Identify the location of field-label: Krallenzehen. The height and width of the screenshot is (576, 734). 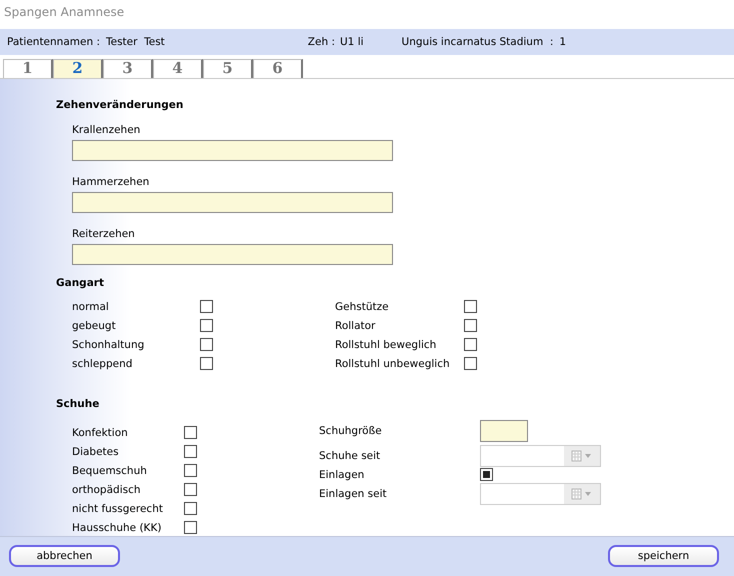
(107, 130).